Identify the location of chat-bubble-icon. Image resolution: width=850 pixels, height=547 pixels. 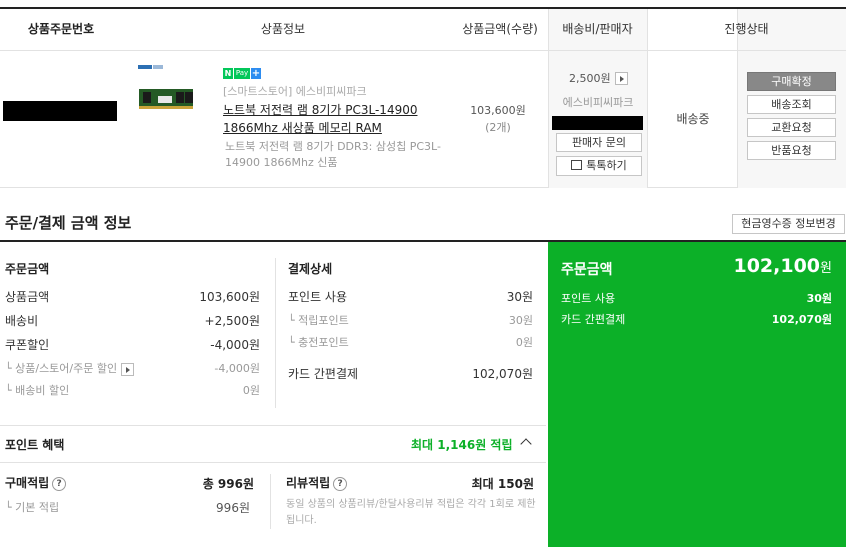
(577, 165).